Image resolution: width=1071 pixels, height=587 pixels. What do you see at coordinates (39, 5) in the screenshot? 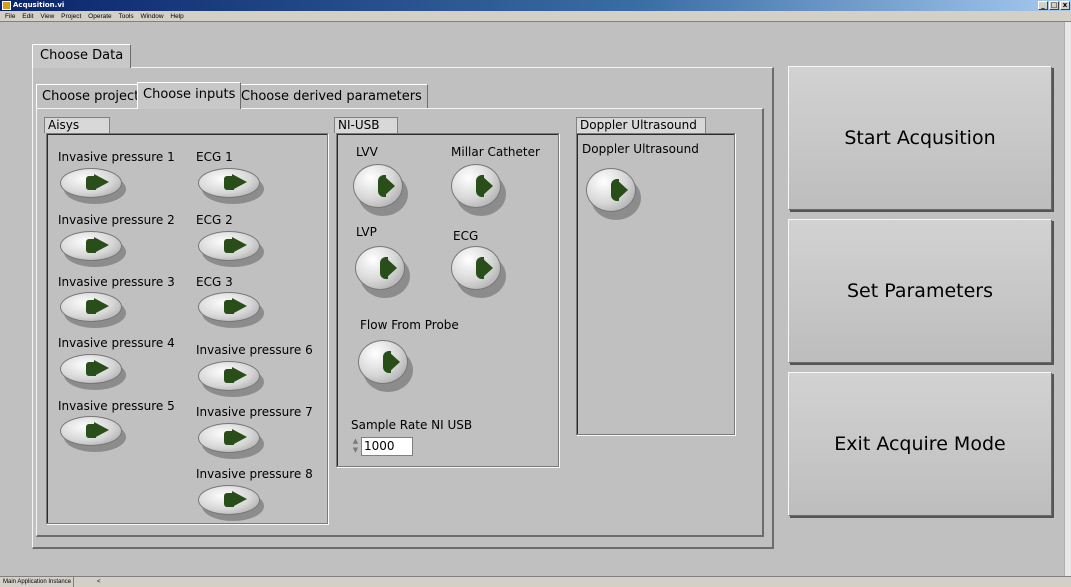
I see `window-title: Acqusition.vi` at bounding box center [39, 5].